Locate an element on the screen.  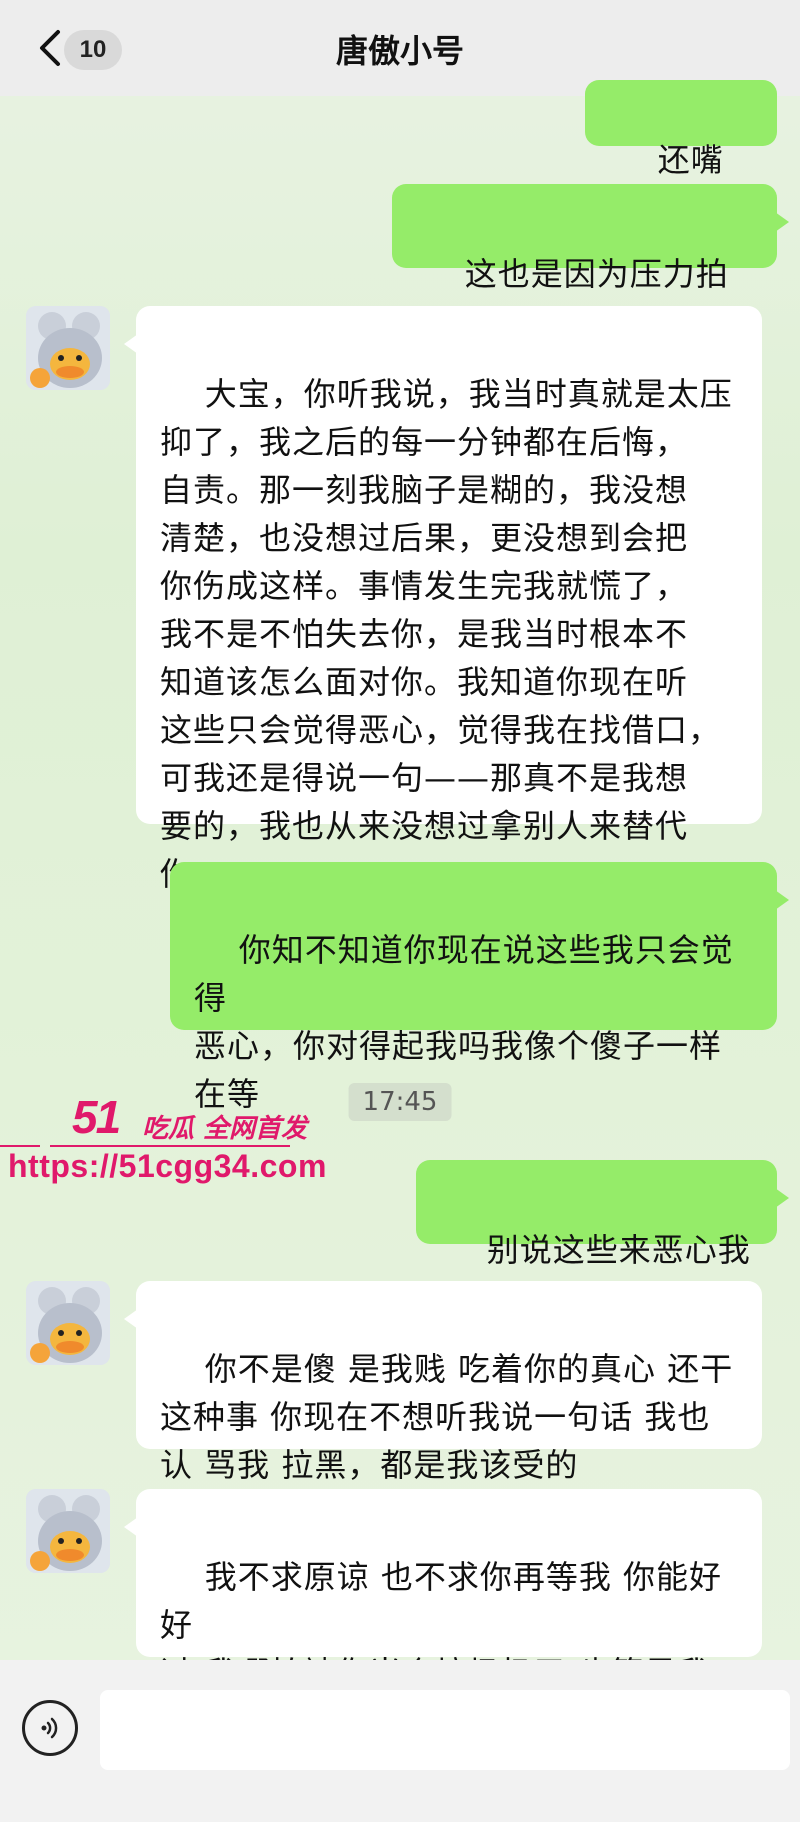
watermark: 51 吃瓜 全网首发 https://51cgg34.com is located at coordinates (163, 1145).